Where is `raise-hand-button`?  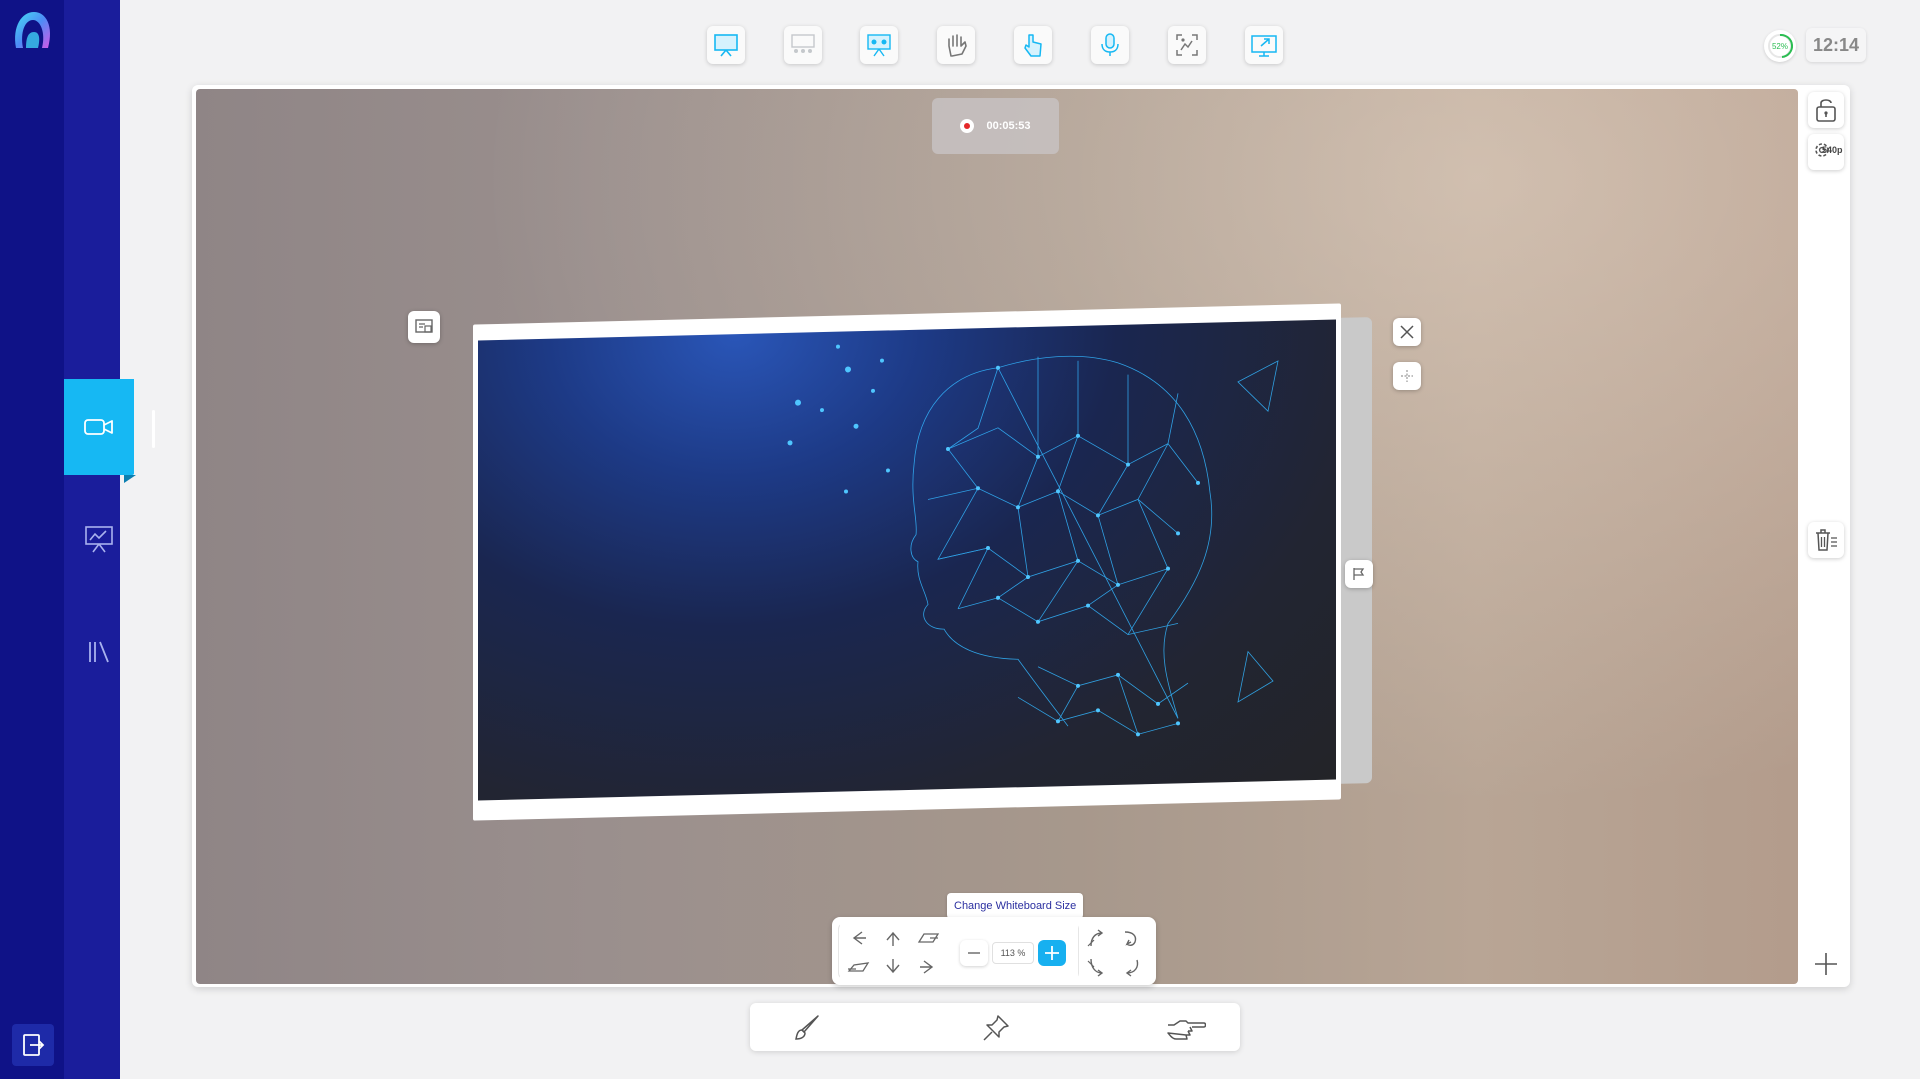 raise-hand-button is located at coordinates (956, 45).